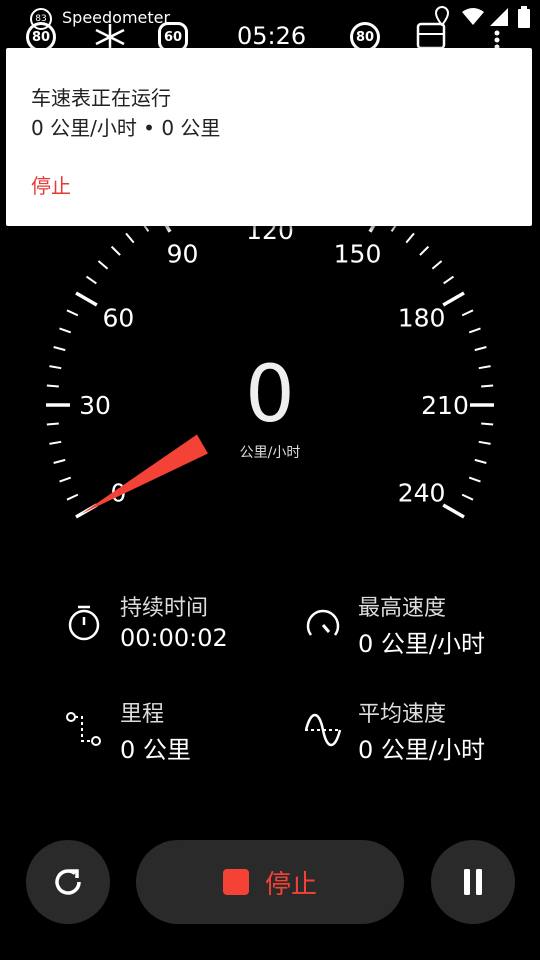 The width and height of the screenshot is (540, 960). Describe the element at coordinates (119, 318) in the screenshot. I see `gauge-tick-label: 60` at that location.